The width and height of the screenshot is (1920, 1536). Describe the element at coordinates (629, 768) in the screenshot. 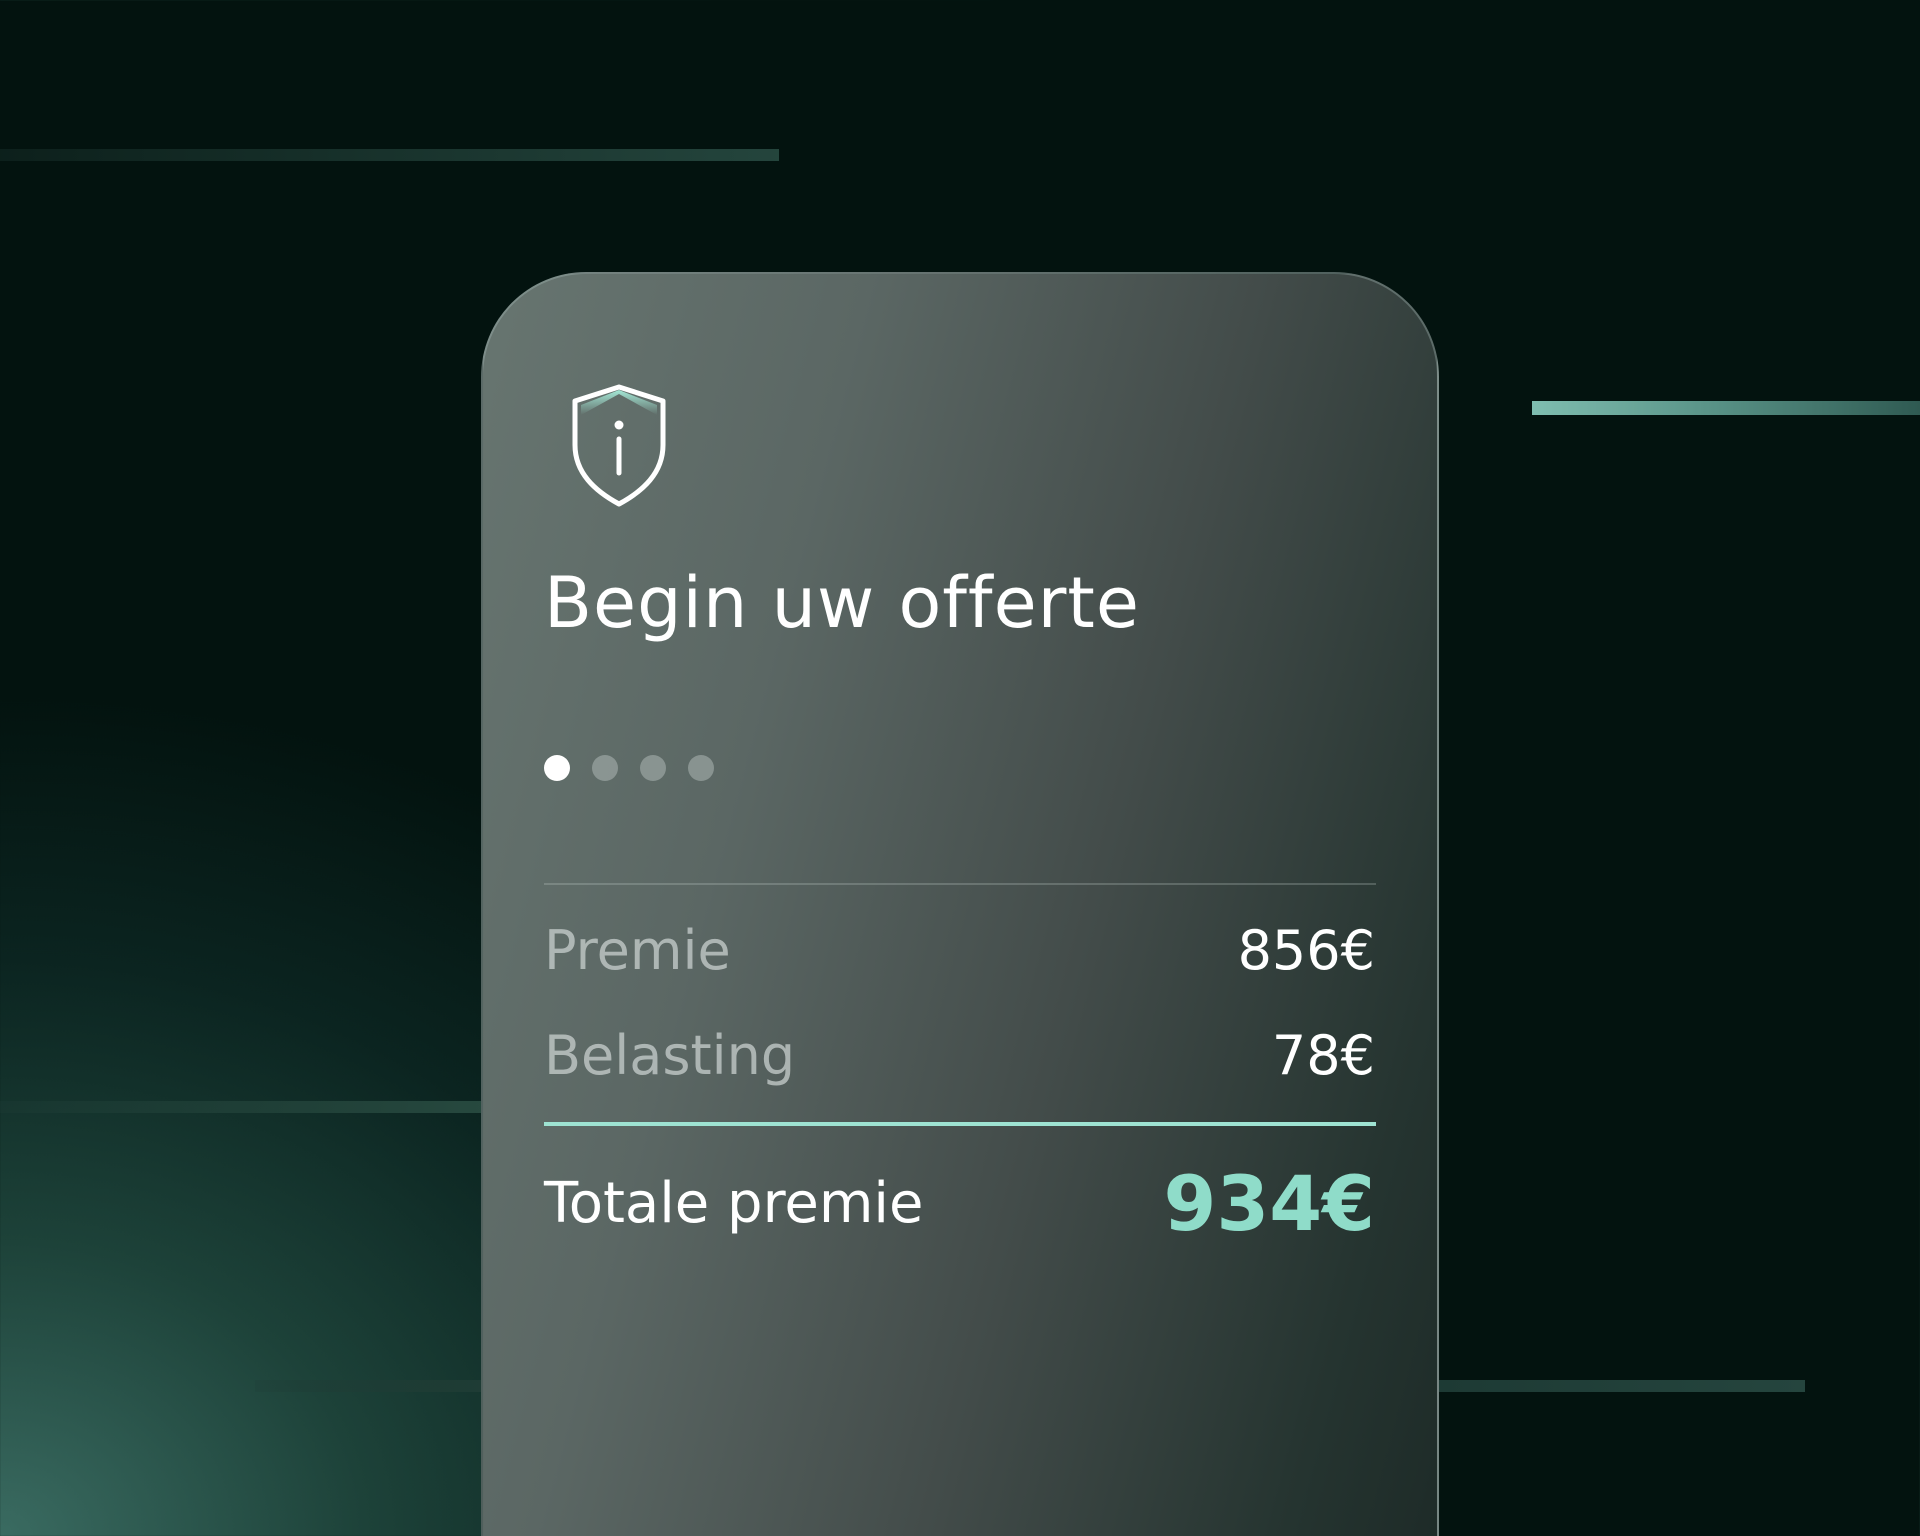

I see `step-indicator` at that location.